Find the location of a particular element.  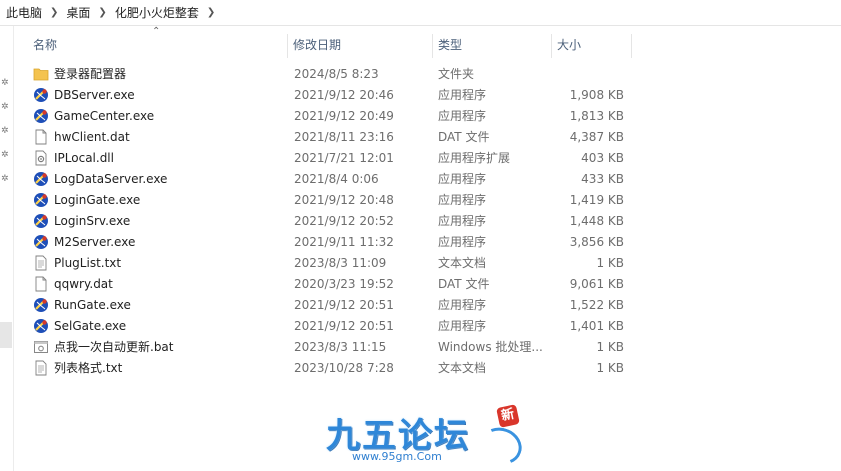

file-size: 9,061 KB is located at coordinates (596, 284).